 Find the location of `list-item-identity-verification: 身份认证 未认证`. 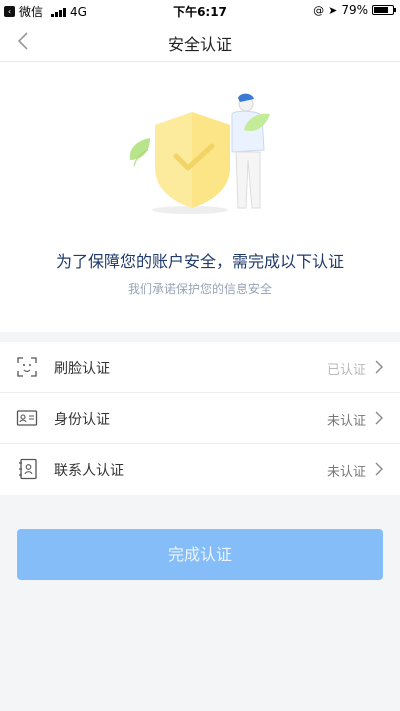

list-item-identity-verification: 身份认证 未认证 is located at coordinates (200, 418).